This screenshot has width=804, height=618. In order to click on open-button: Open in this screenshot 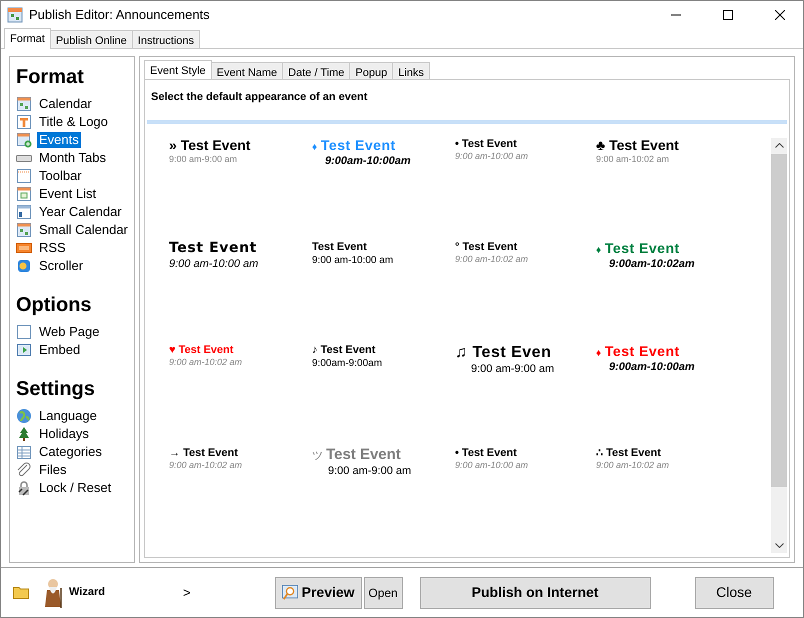, I will do `click(383, 592)`.